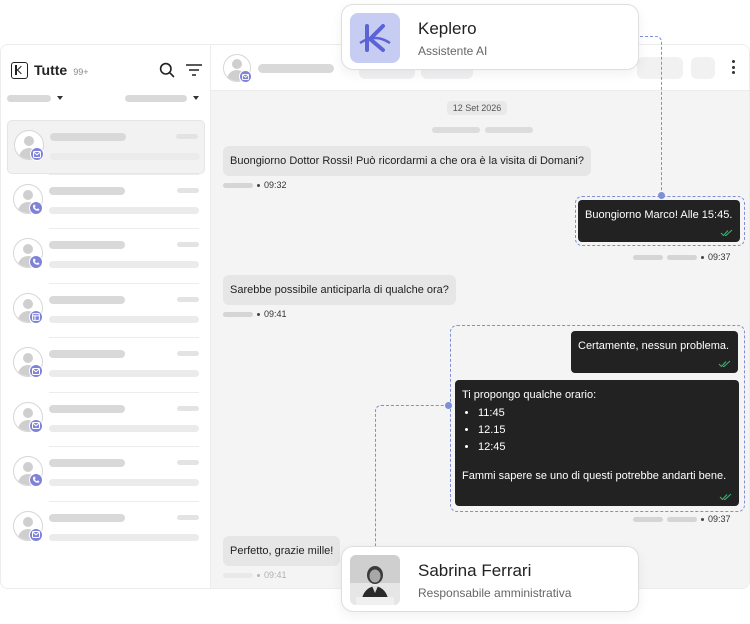 The image size is (750, 624). What do you see at coordinates (605, 447) in the screenshot?
I see `time-option: 12:45` at bounding box center [605, 447].